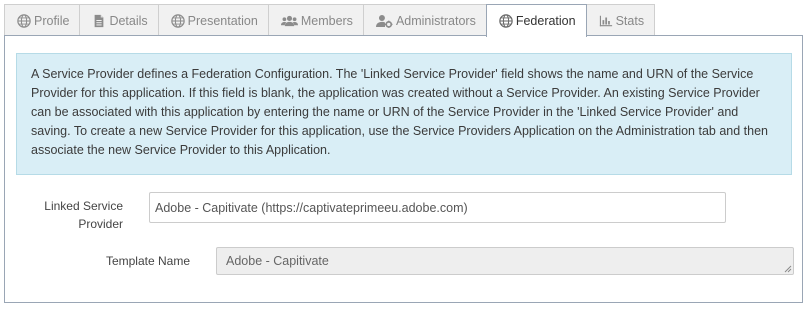 This screenshot has width=810, height=310. Describe the element at coordinates (99, 21) in the screenshot. I see `document-icon` at that location.